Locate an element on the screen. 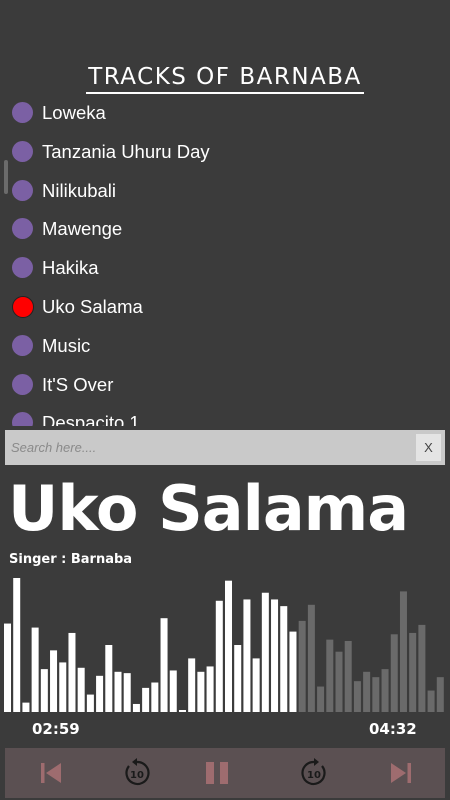 This screenshot has height=800, width=450. pause-icon is located at coordinates (217, 773).